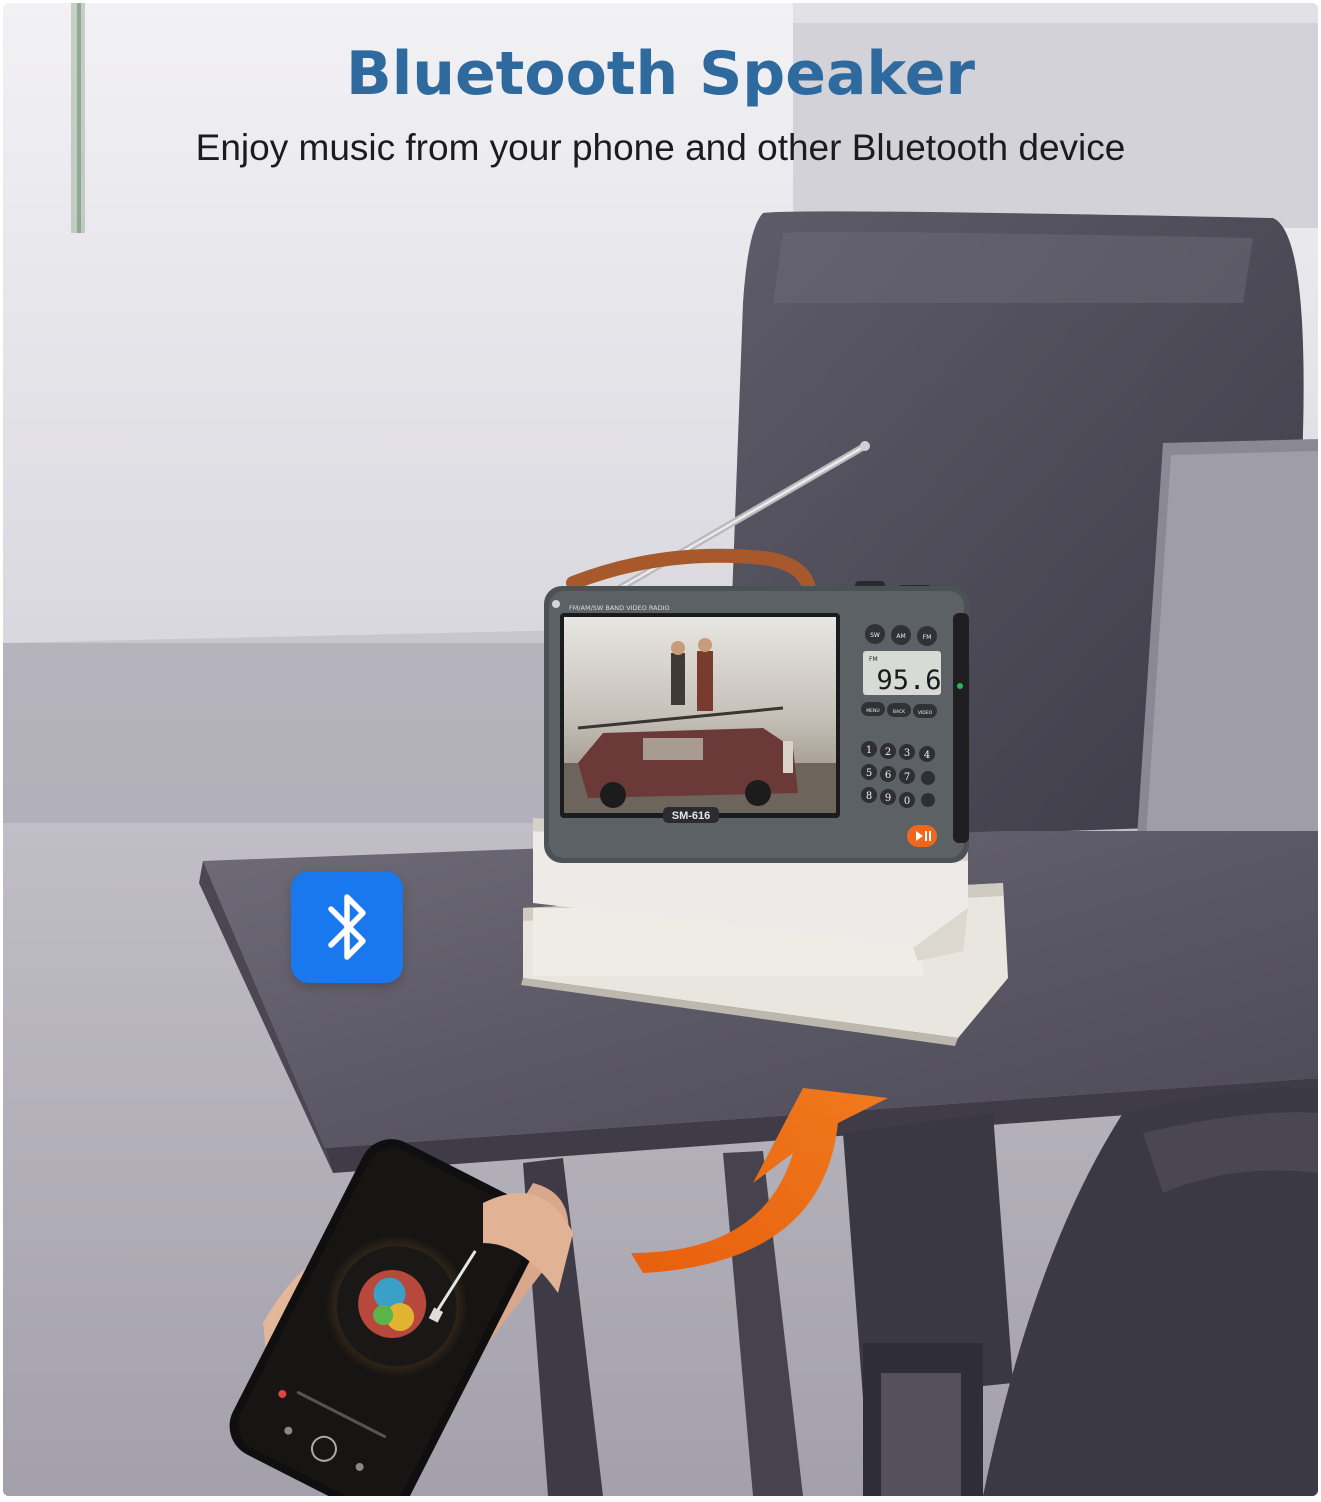  I want to click on lcd-band: FM, so click(873, 659).